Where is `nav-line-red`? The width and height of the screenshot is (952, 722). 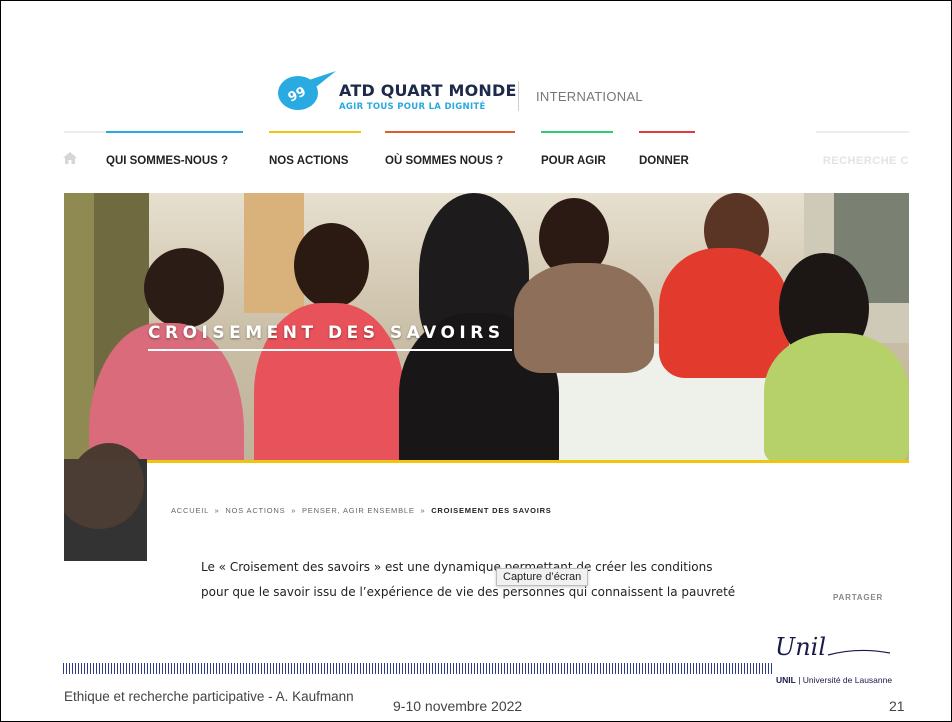 nav-line-red is located at coordinates (667, 132).